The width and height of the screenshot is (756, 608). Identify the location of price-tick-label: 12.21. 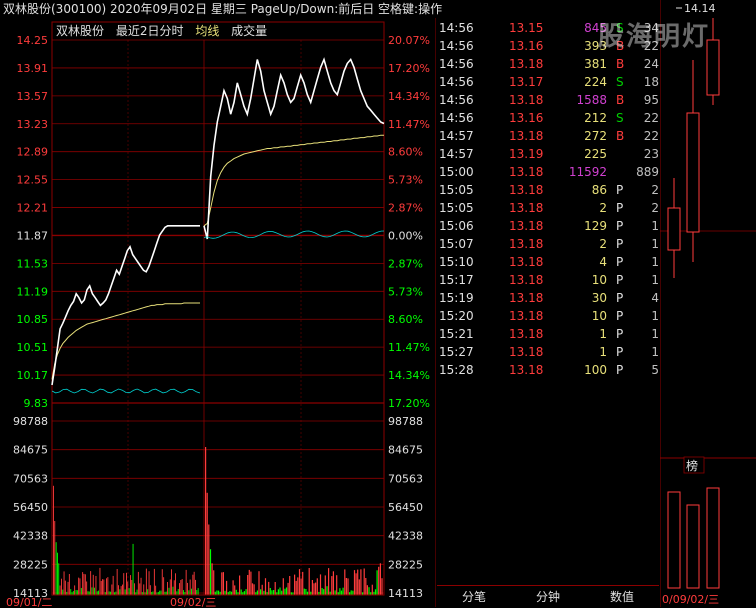
(33, 208).